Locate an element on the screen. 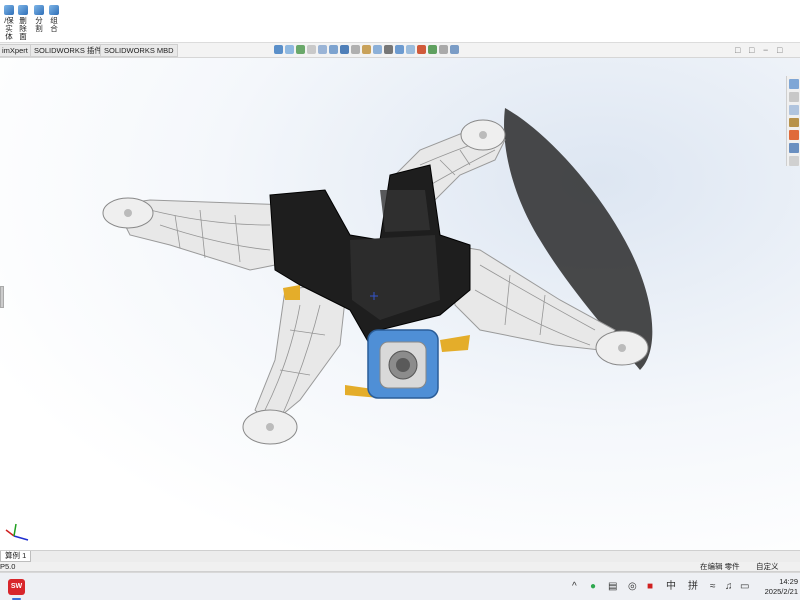  minimize-icon: − is located at coordinates (765, 50).